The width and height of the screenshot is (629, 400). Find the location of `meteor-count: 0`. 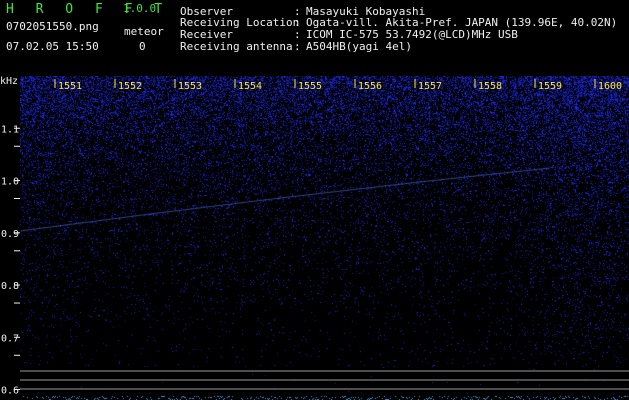

meteor-count: 0 is located at coordinates (142, 46).